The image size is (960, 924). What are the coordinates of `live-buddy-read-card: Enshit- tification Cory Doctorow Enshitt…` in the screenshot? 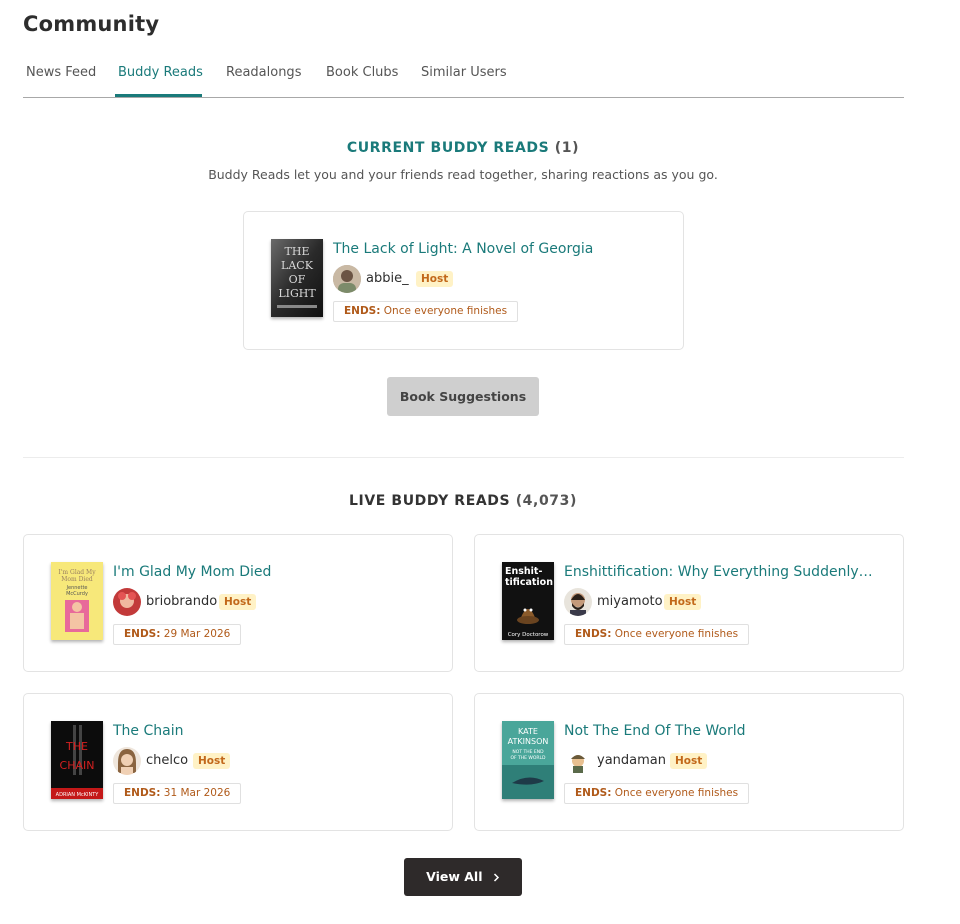 It's located at (689, 603).